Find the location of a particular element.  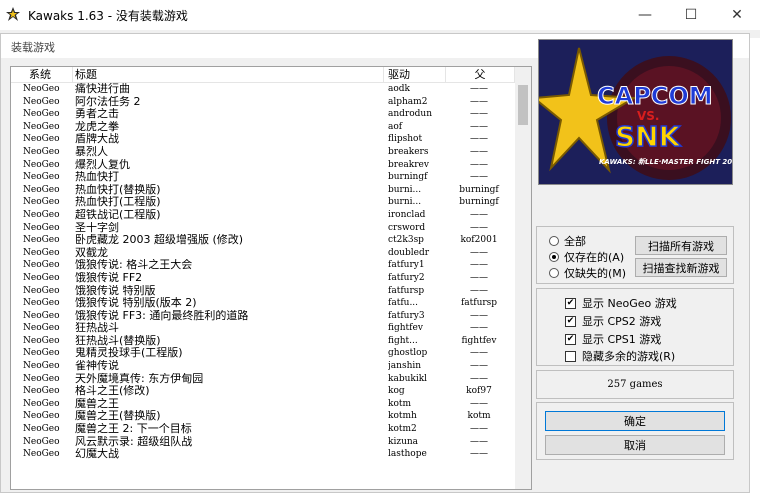

cell-driver: kotm is located at coordinates (400, 403).